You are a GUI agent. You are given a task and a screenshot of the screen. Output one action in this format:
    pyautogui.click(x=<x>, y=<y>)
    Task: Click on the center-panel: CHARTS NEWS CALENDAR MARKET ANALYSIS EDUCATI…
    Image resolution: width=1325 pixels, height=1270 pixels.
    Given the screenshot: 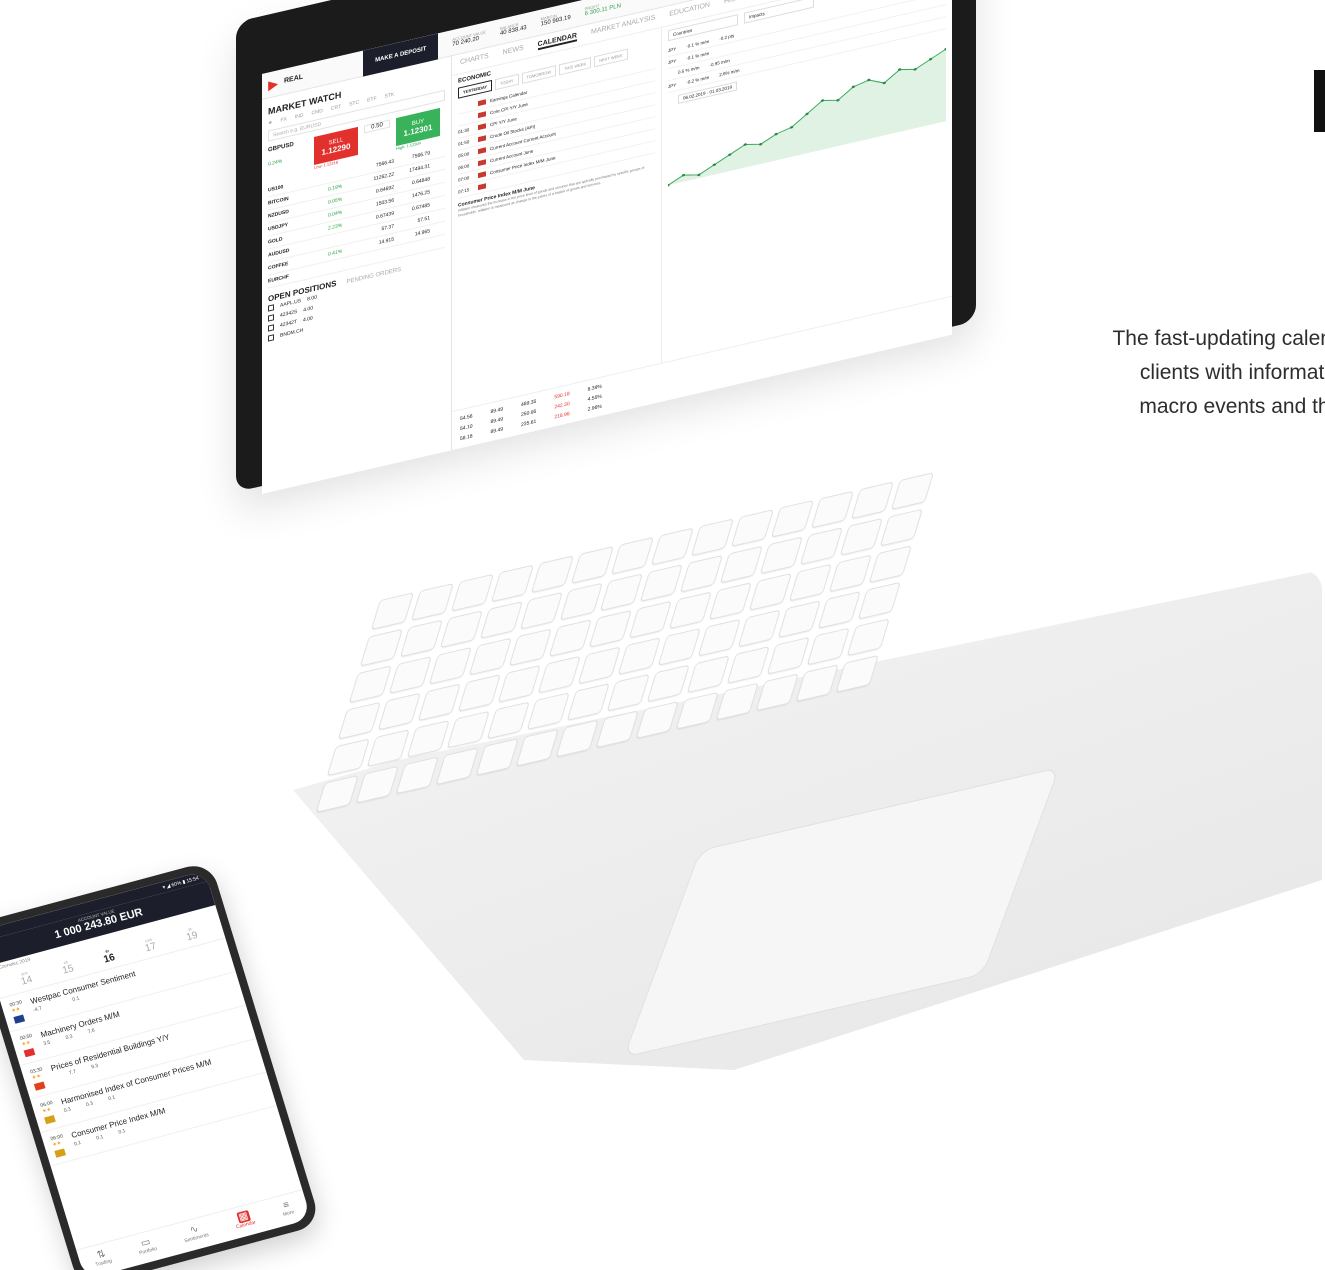 What is the action you would take?
    pyautogui.click(x=702, y=225)
    